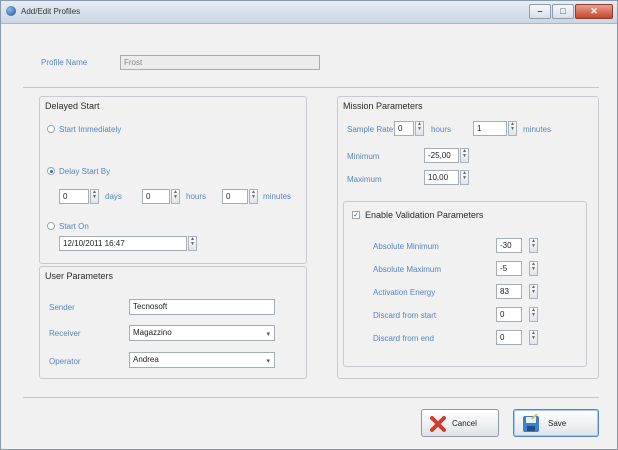 This screenshot has height=450, width=618. Describe the element at coordinates (419, 128) in the screenshot. I see `sample-hours-stepper: ▲ ▼` at that location.